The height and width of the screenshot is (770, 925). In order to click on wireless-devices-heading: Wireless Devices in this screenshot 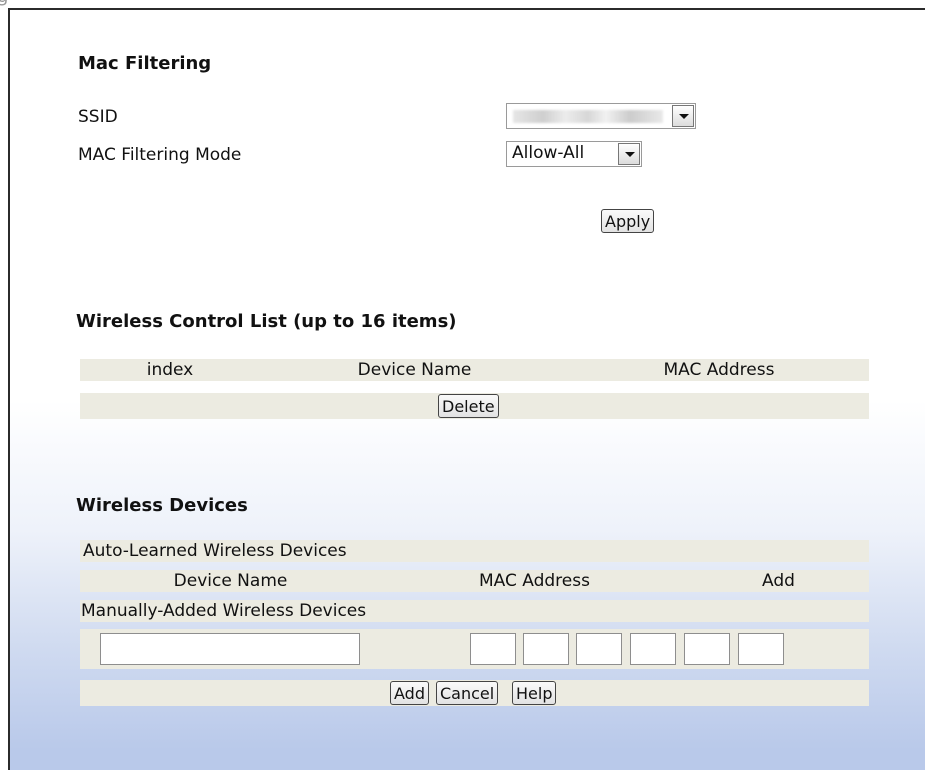, I will do `click(162, 505)`.